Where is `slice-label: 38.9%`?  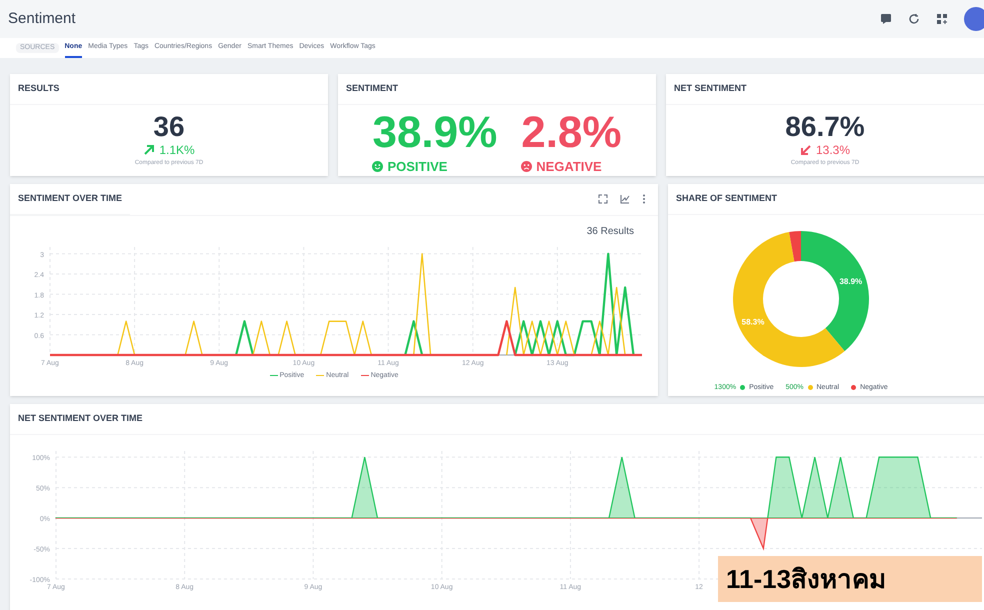
slice-label: 38.9% is located at coordinates (850, 281).